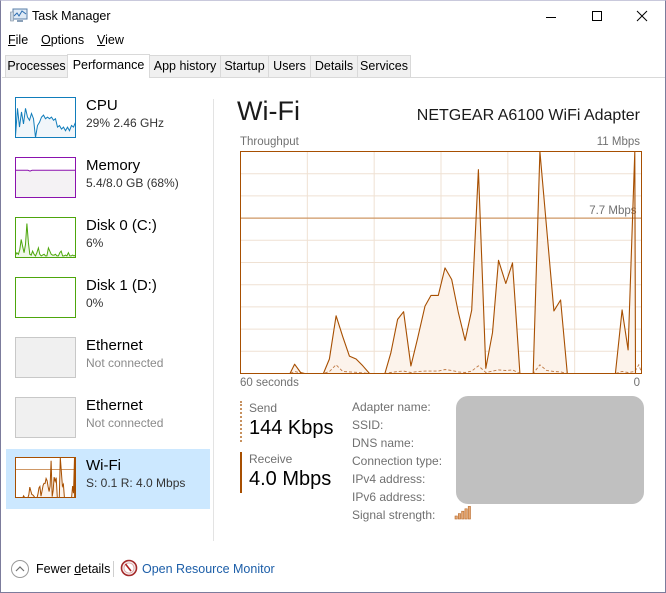 This screenshot has width=666, height=593. I want to click on reference-line-label: 7.7 Mbps, so click(613, 211).